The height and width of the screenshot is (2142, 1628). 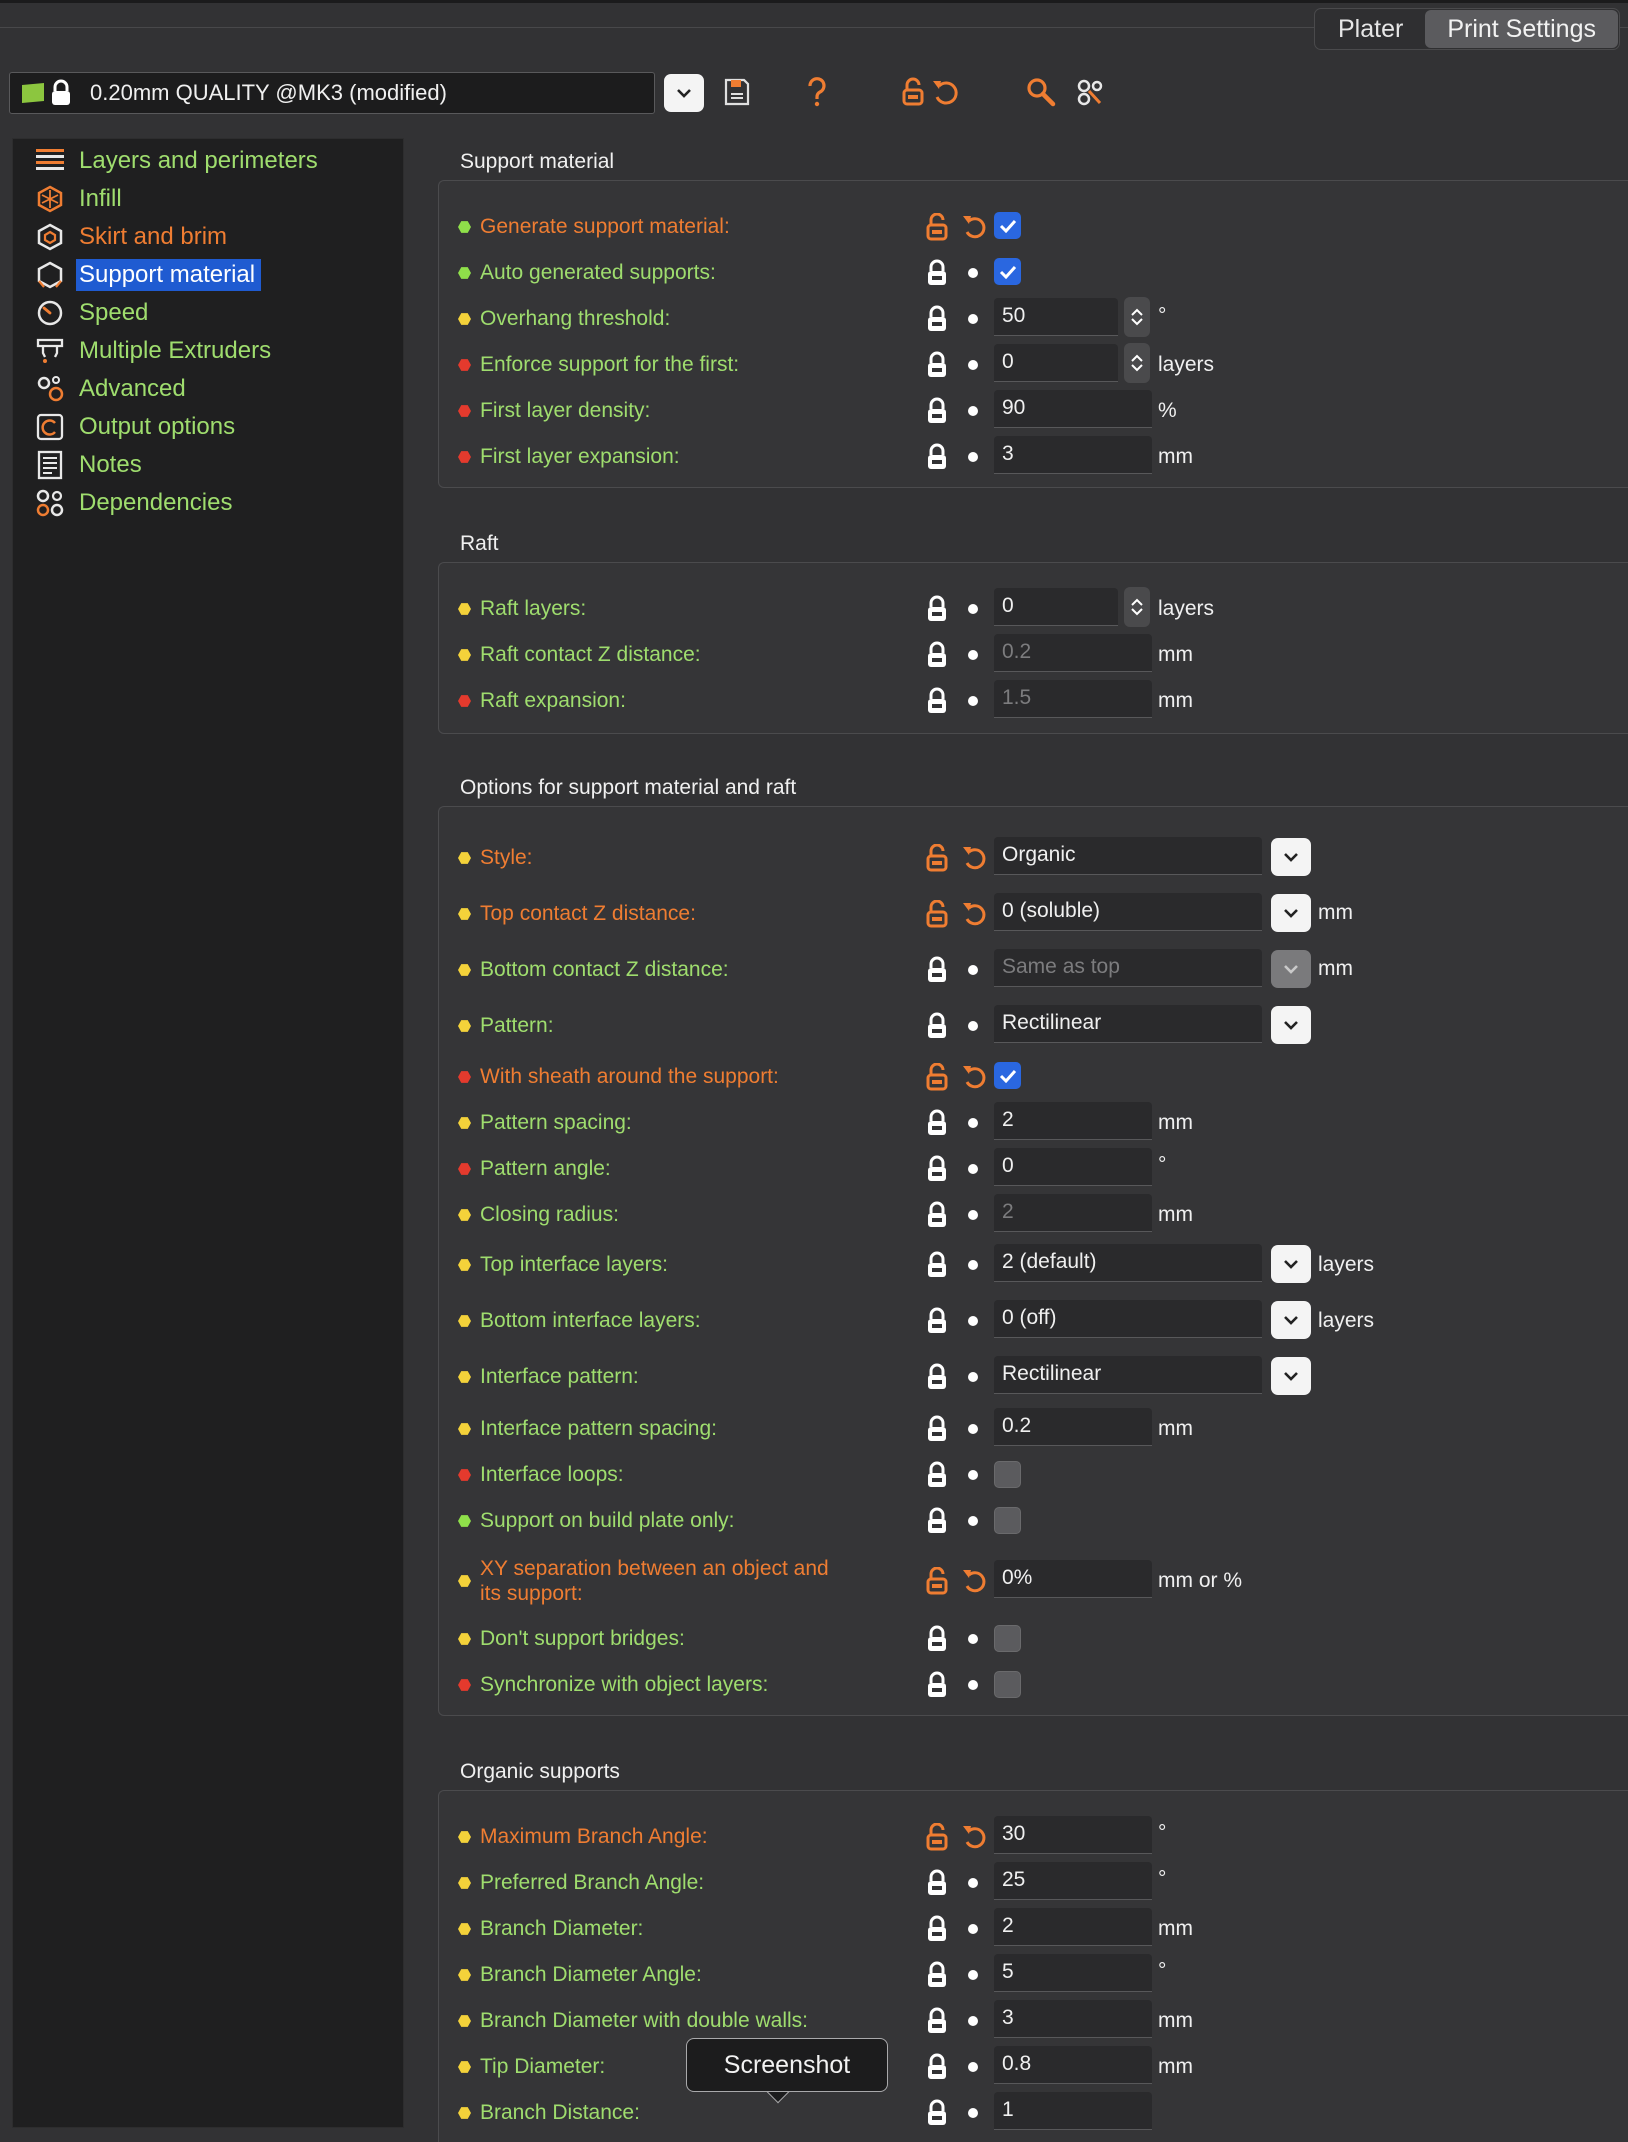 What do you see at coordinates (1137, 607) in the screenshot?
I see `raft-layers-stepper` at bounding box center [1137, 607].